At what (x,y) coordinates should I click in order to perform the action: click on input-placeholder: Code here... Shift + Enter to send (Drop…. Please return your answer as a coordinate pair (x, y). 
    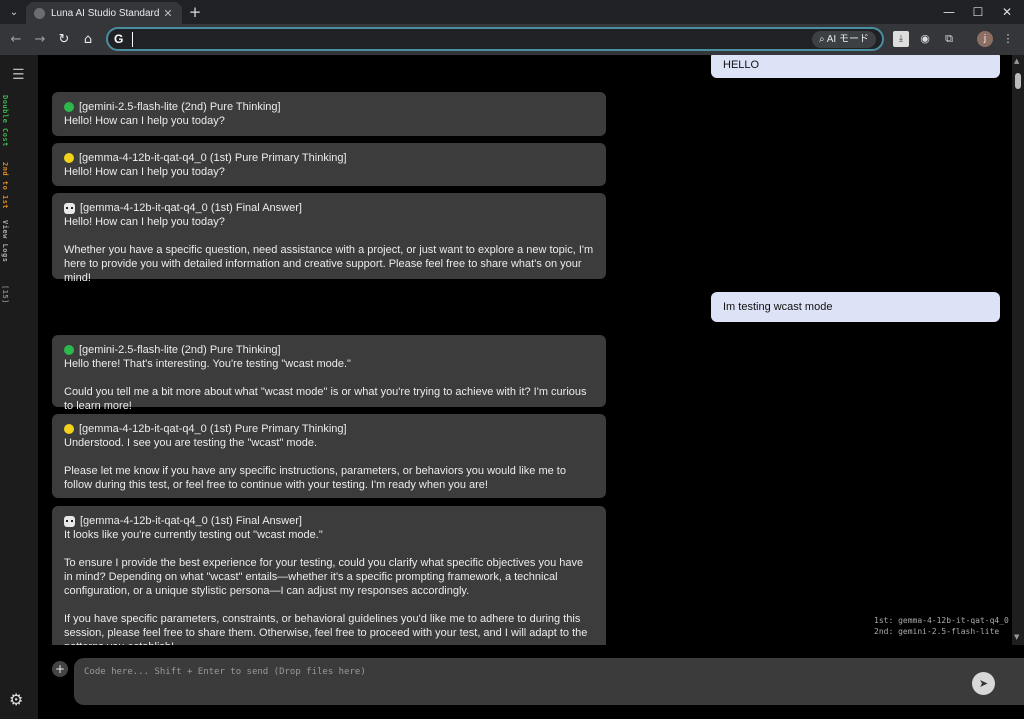
    Looking at the image, I should click on (225, 672).